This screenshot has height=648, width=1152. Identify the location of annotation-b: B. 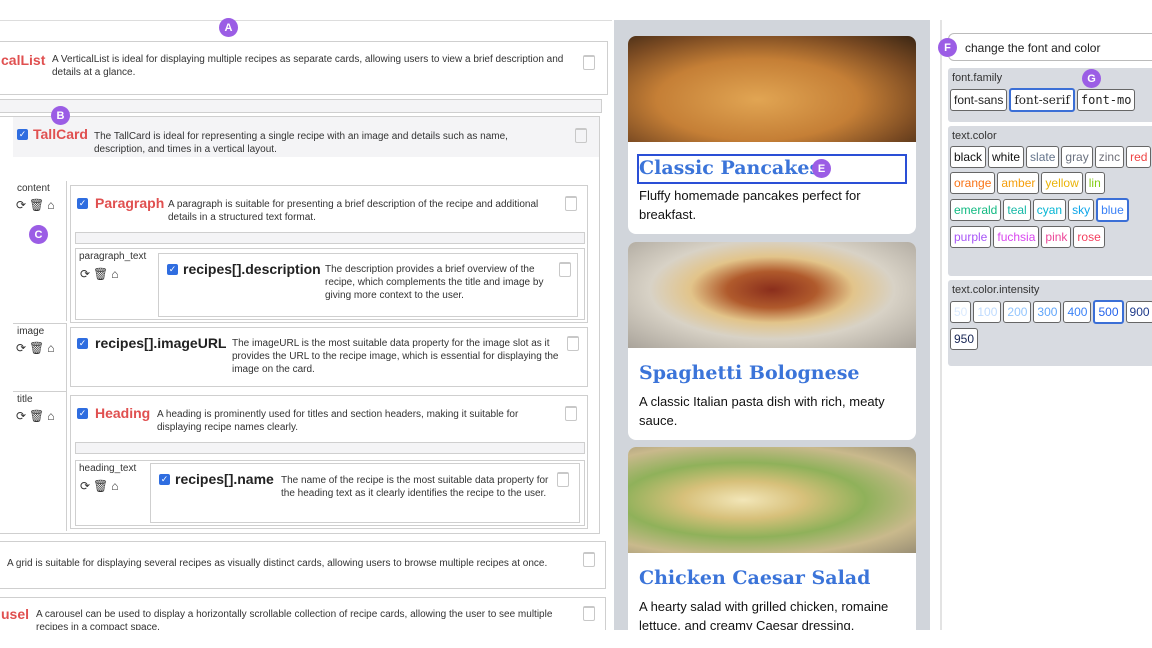
(60, 115).